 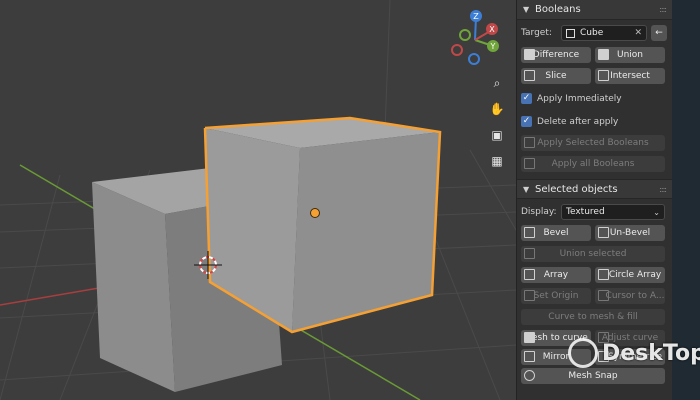 What do you see at coordinates (638, 33) in the screenshot?
I see `clear-icon: ✕` at bounding box center [638, 33].